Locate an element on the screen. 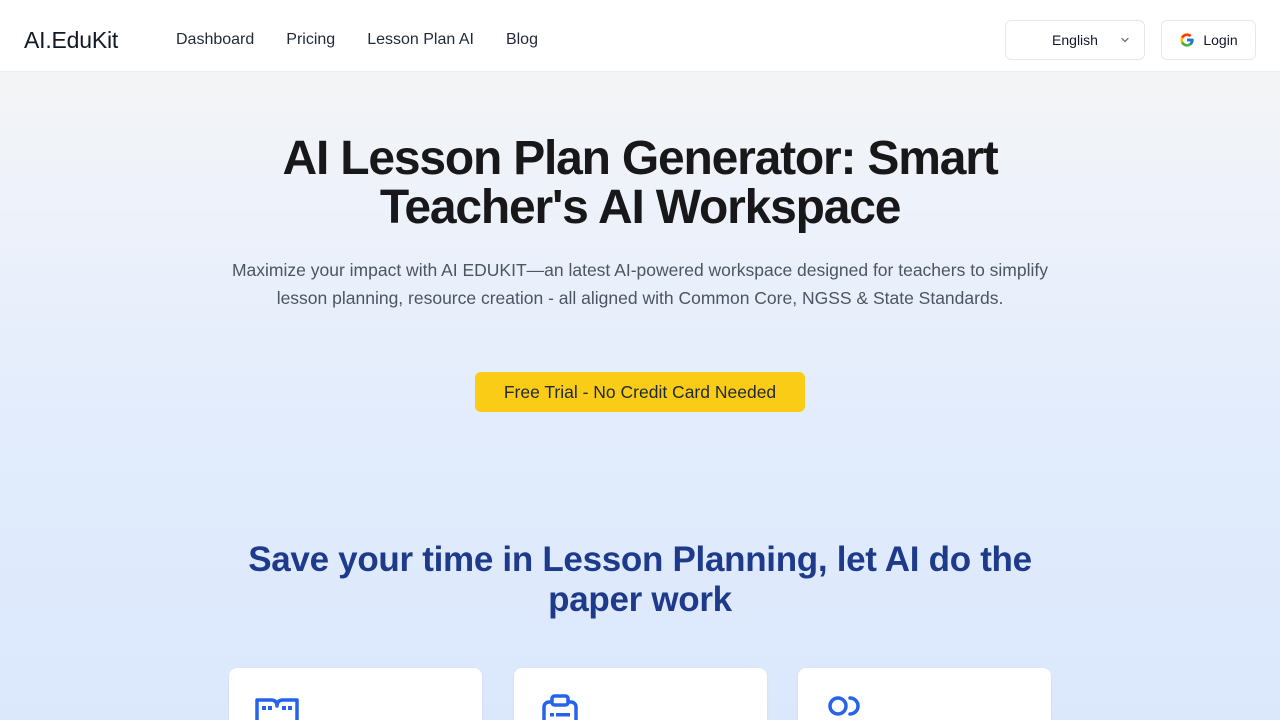 The width and height of the screenshot is (1280, 720). nav-link-lesson-plan-ai: Lesson Plan AI is located at coordinates (420, 40).